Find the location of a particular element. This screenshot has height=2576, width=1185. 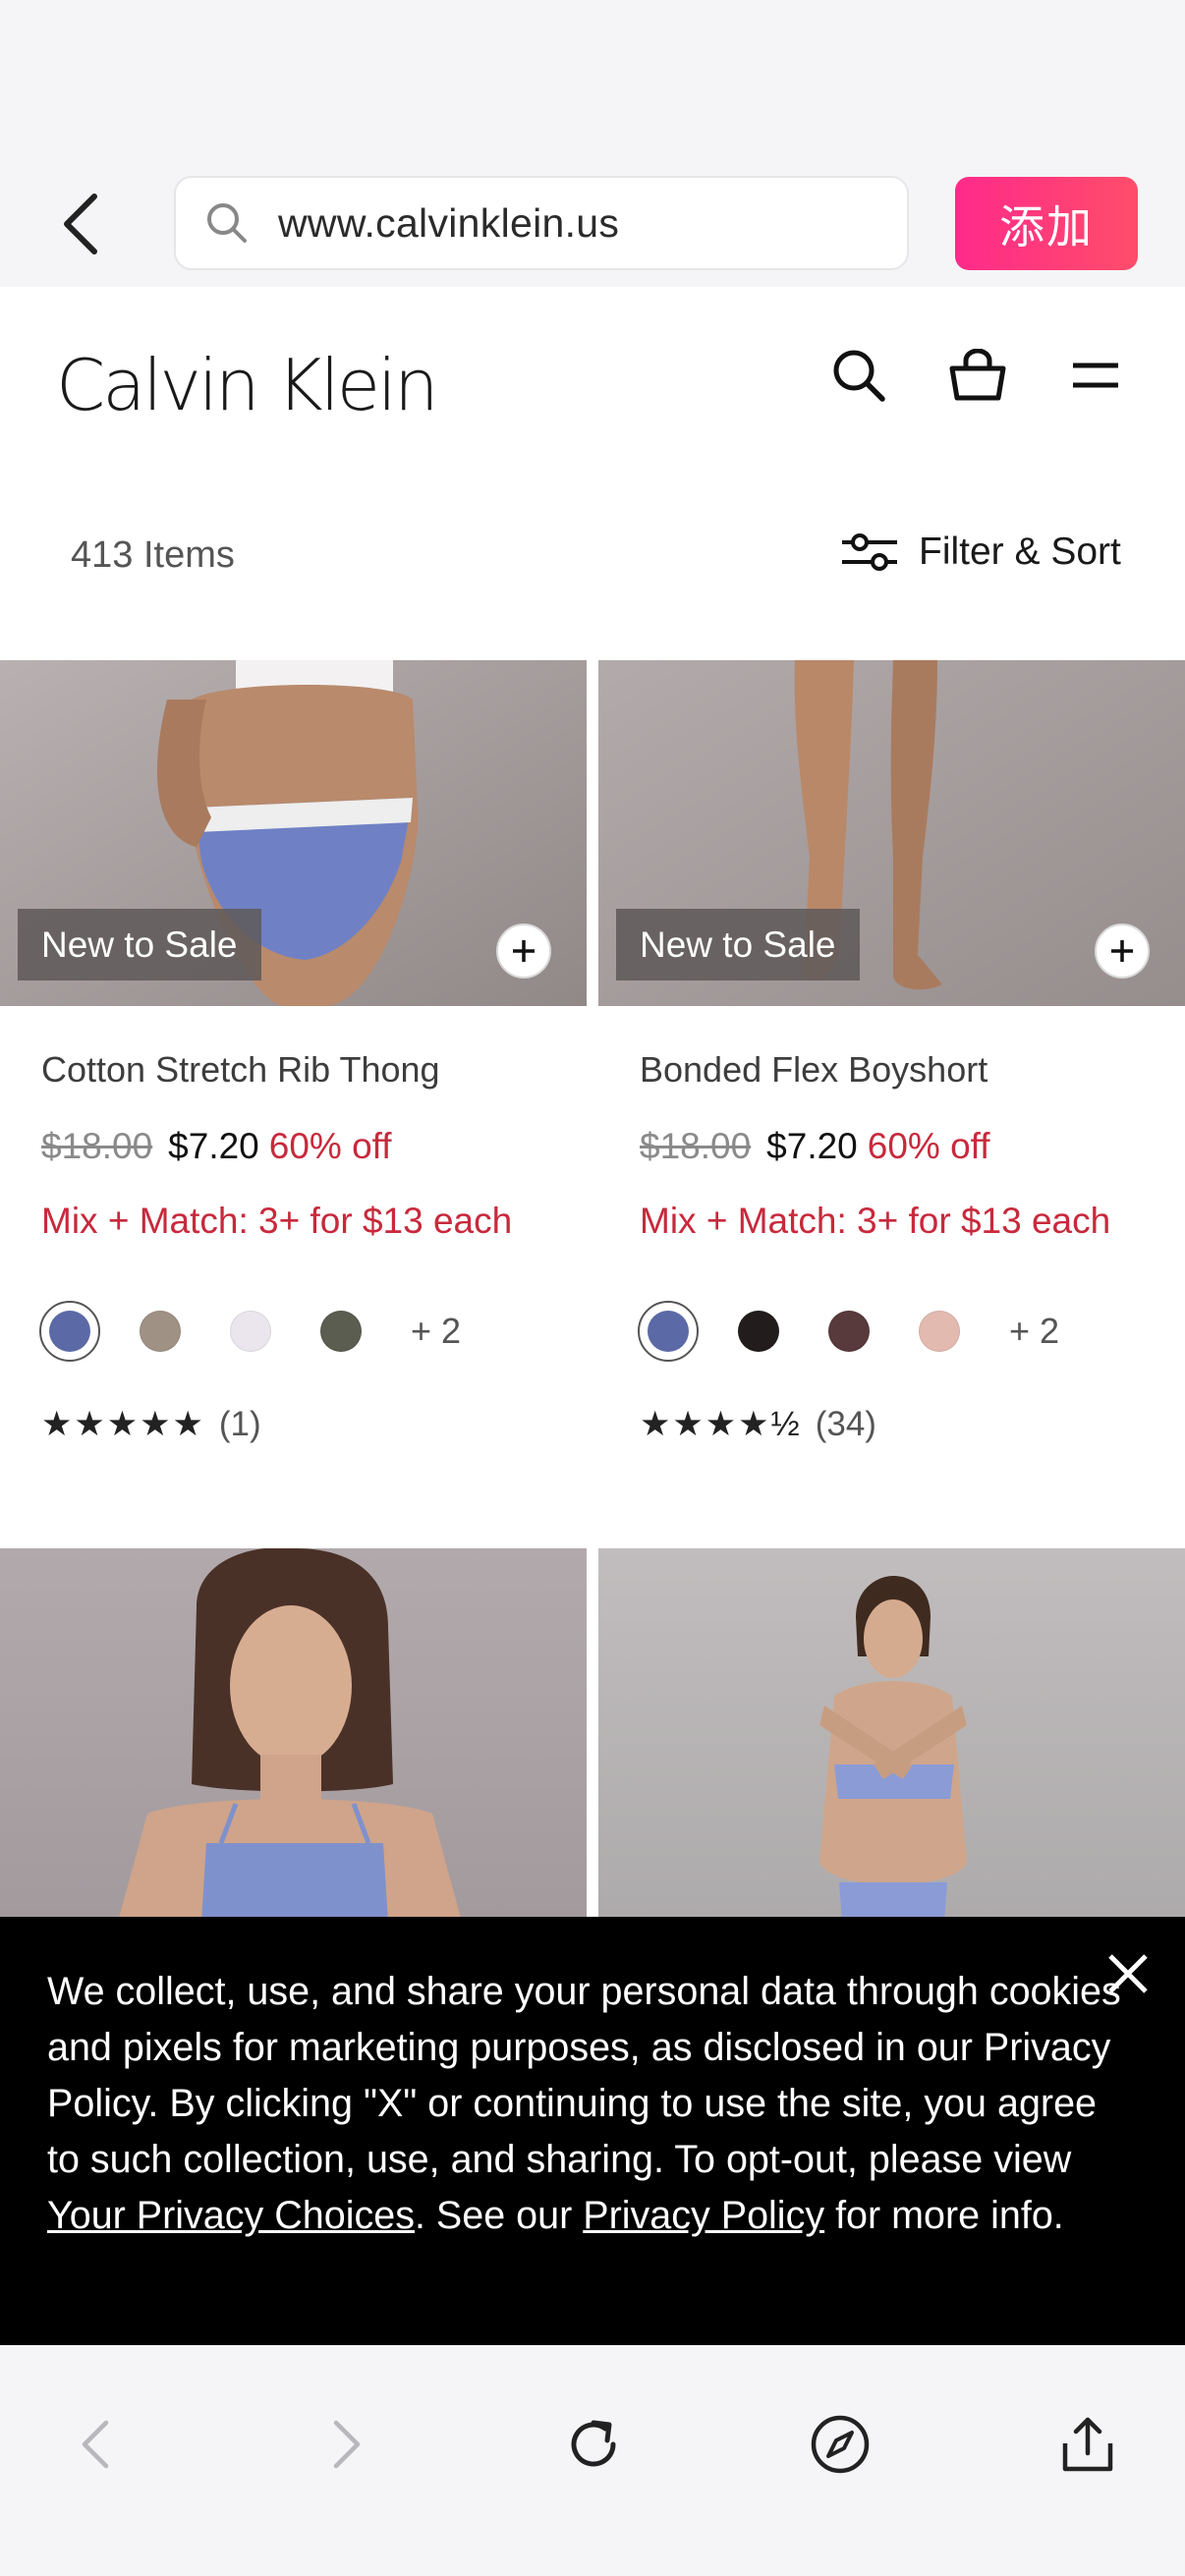

privacy-policy-link: Privacy Policy is located at coordinates (703, 2215).